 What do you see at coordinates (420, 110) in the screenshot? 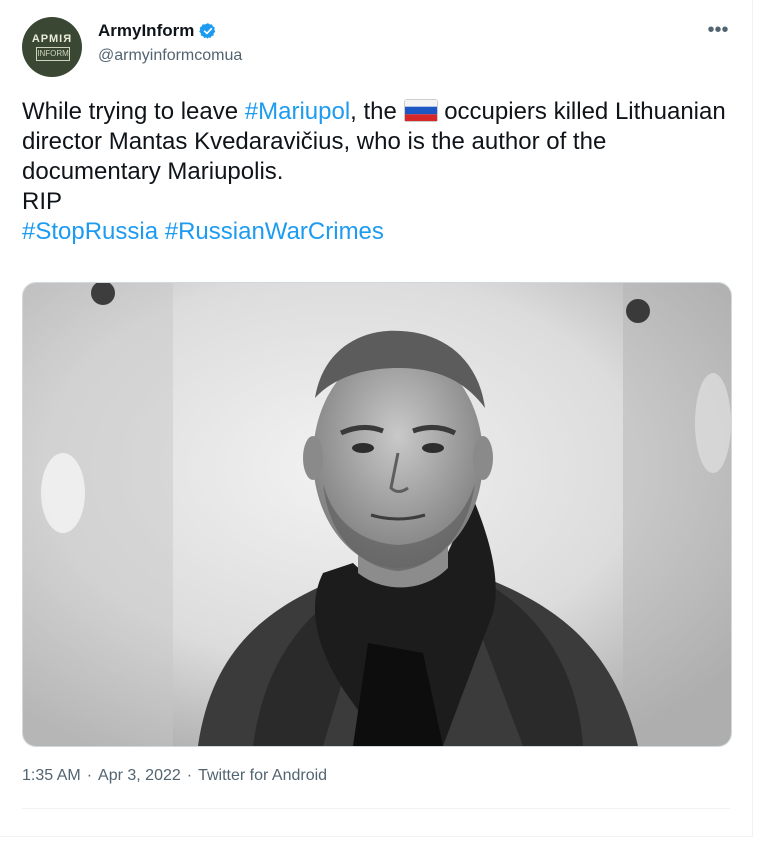
I see `russia-flag-icon` at bounding box center [420, 110].